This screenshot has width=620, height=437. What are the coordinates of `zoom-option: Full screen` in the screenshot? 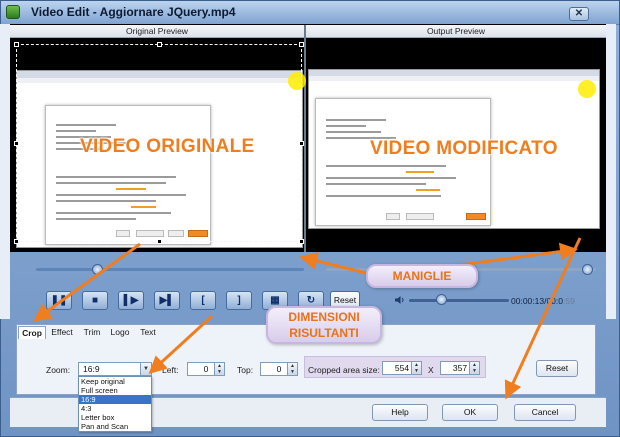 It's located at (115, 390).